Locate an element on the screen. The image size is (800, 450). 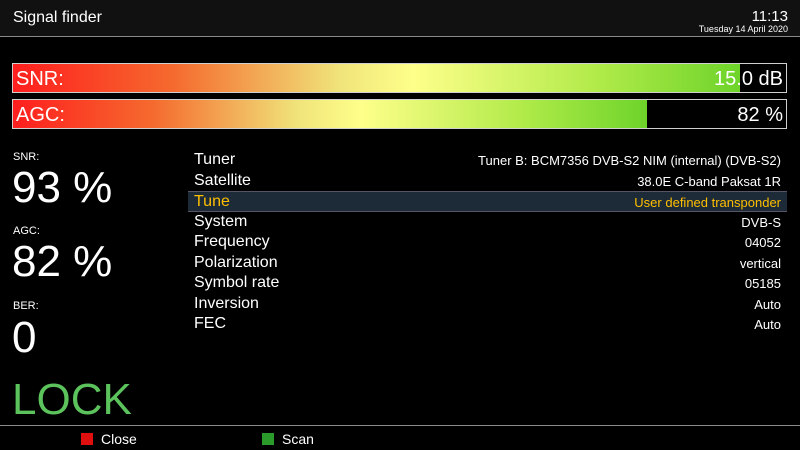
lock-status: LOCK is located at coordinates (72, 399).